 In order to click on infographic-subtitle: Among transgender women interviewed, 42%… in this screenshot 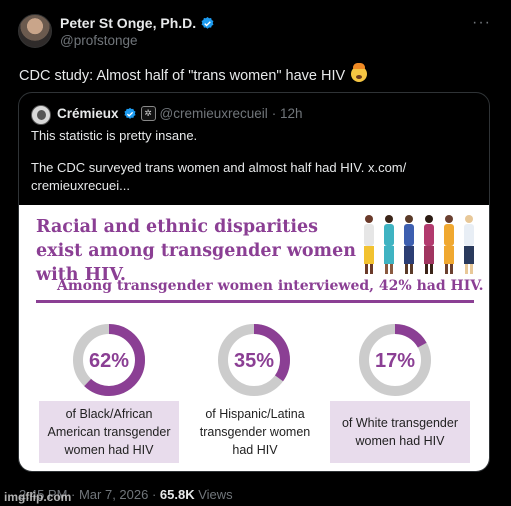, I will do `click(270, 286)`.